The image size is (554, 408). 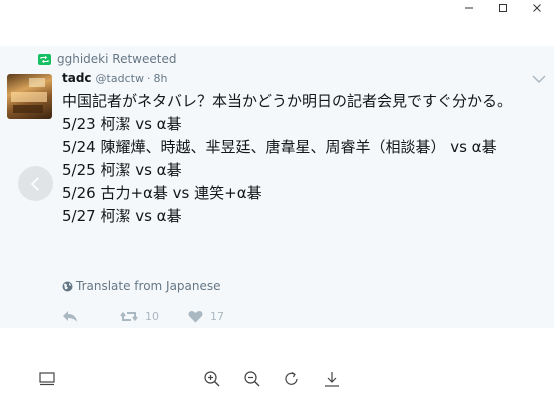 I want to click on avatar, so click(x=29, y=96).